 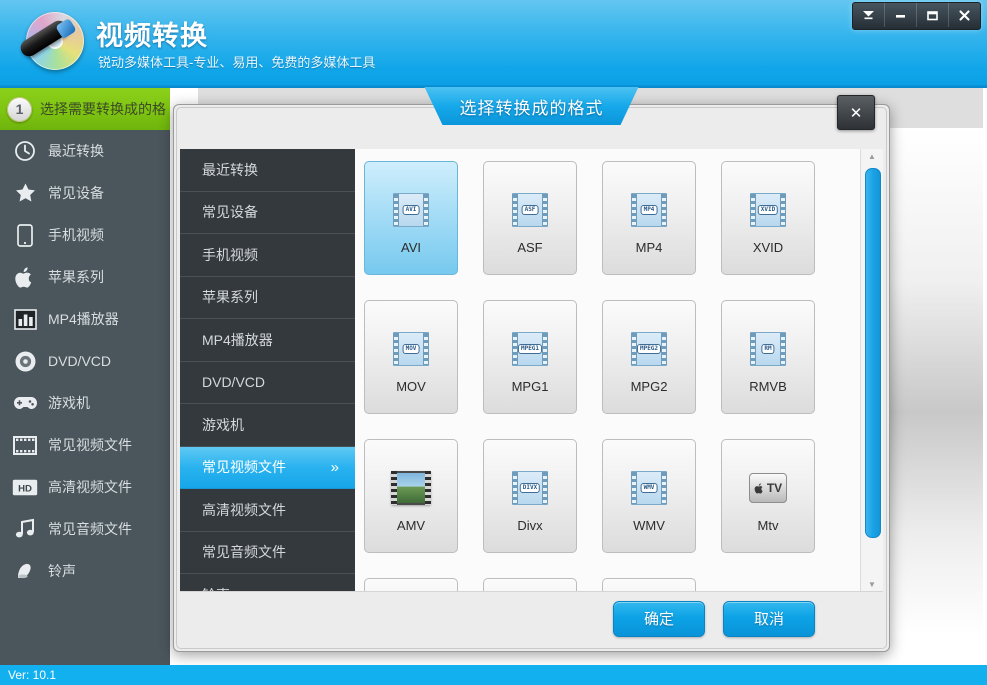 What do you see at coordinates (90, 529) in the screenshot?
I see `sidebar-item-label: 常见音频文件` at bounding box center [90, 529].